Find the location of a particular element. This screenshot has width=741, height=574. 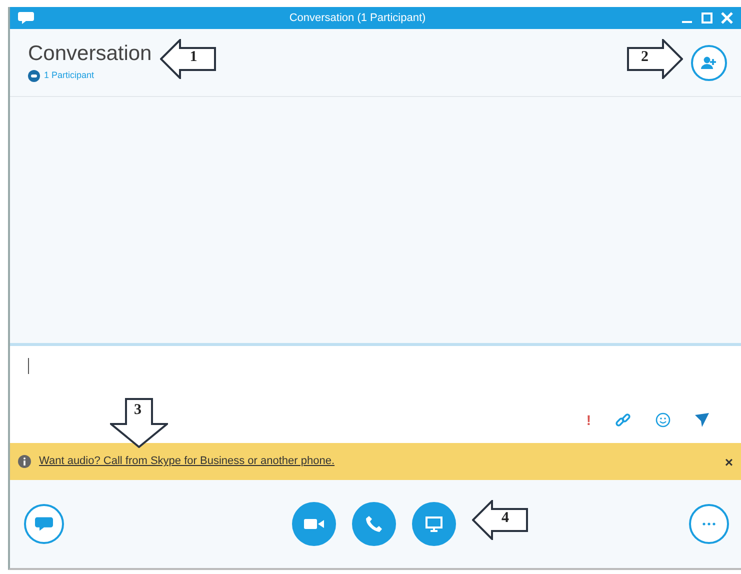

call-link: Want audio? Call from Skype for Business or another phone. is located at coordinates (187, 461).